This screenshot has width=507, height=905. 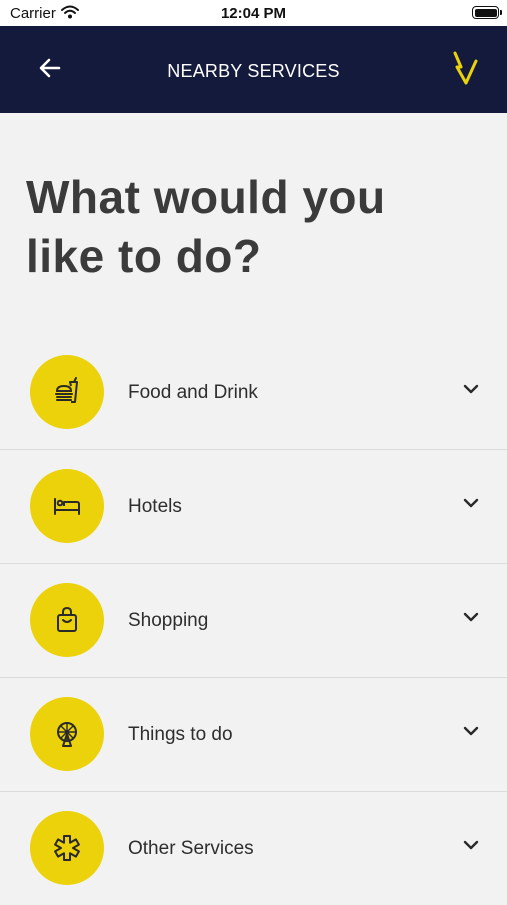 What do you see at coordinates (193, 392) in the screenshot?
I see `category-label: Food and Drink` at bounding box center [193, 392].